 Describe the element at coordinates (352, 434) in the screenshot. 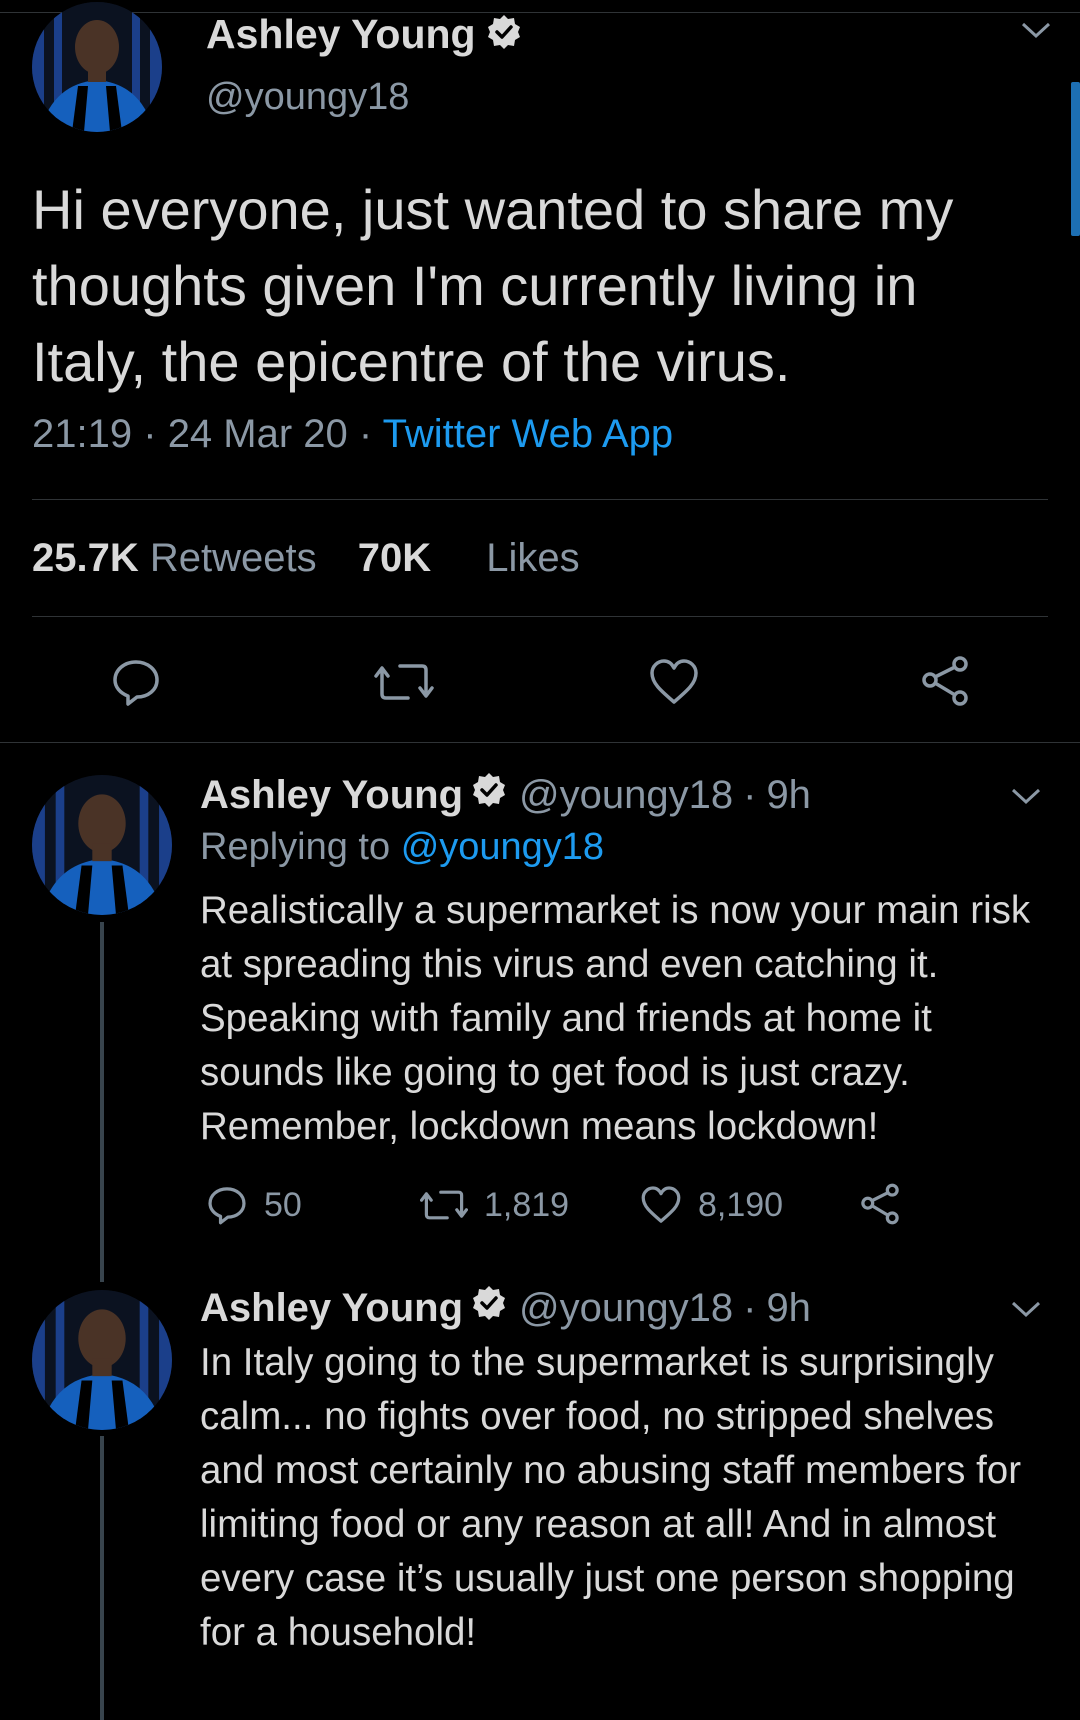

I see `tweet-meta: 21:19 · 24 Mar 20 · Twitter Web App` at that location.